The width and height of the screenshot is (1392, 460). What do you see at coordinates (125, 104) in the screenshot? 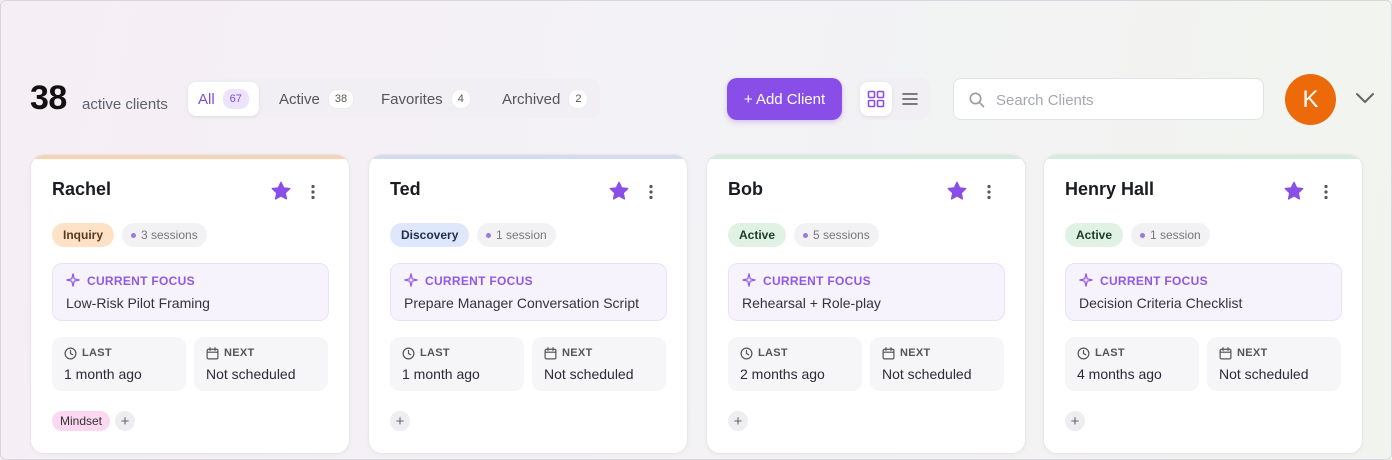
I see `client-count-label: active clients` at bounding box center [125, 104].